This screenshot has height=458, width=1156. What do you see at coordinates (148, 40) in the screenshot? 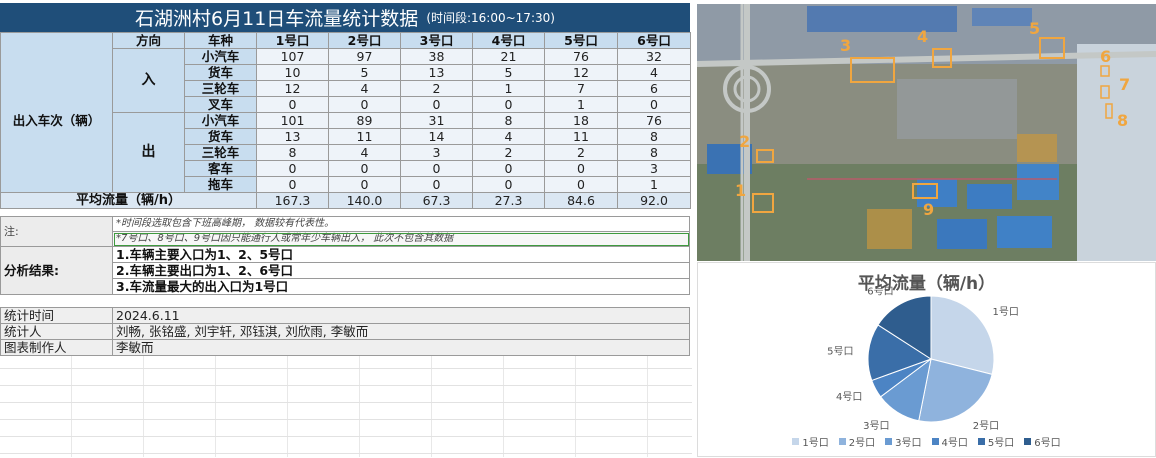
I see `header-direction: 方向` at bounding box center [148, 40].